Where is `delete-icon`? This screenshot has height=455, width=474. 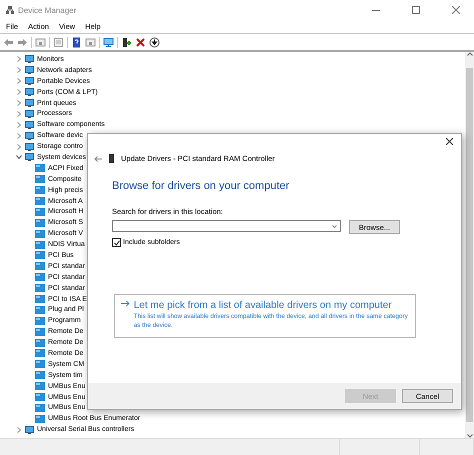 delete-icon is located at coordinates (140, 42).